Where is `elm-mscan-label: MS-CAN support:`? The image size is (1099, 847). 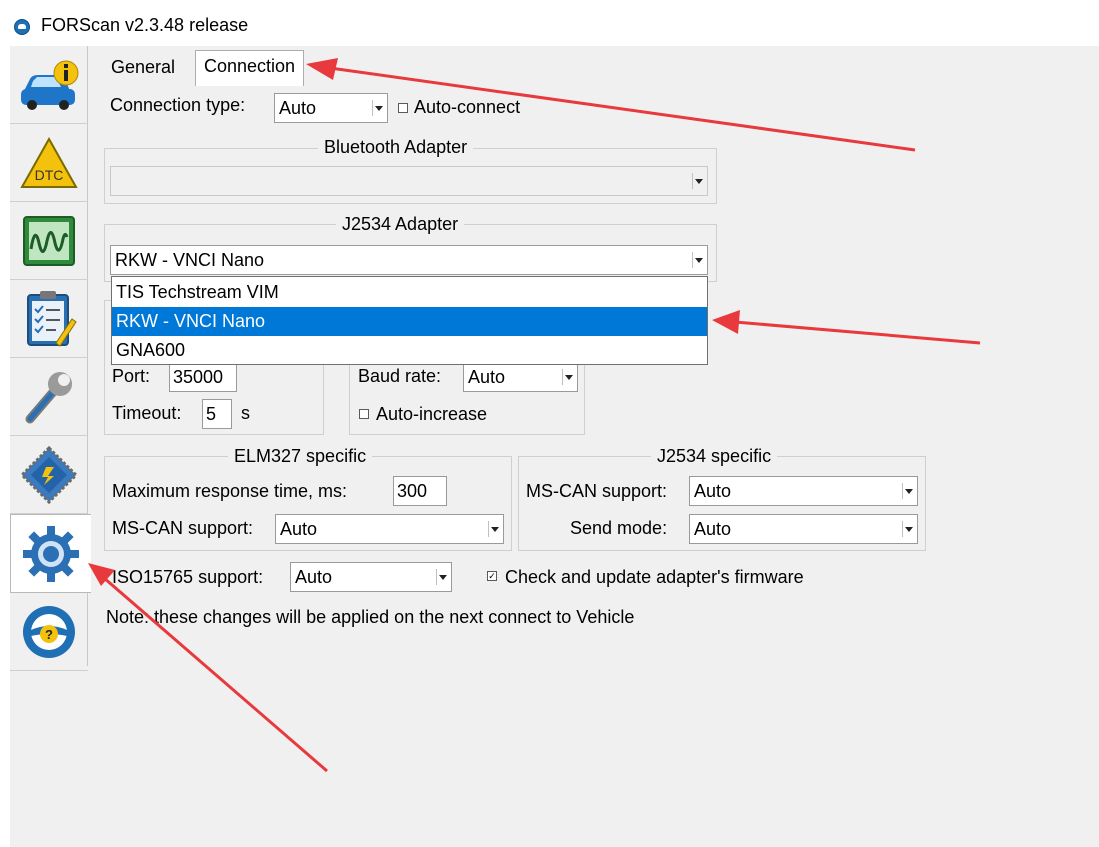 elm-mscan-label: MS-CAN support: is located at coordinates (183, 528).